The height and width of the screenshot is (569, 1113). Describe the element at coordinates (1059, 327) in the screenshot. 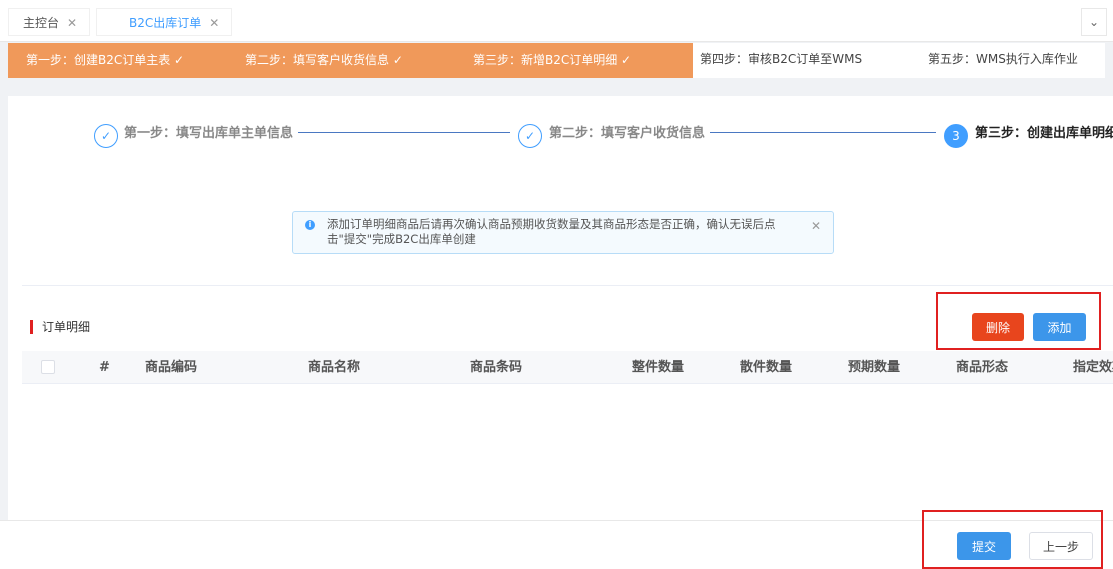

I see `add-button: 添加` at that location.